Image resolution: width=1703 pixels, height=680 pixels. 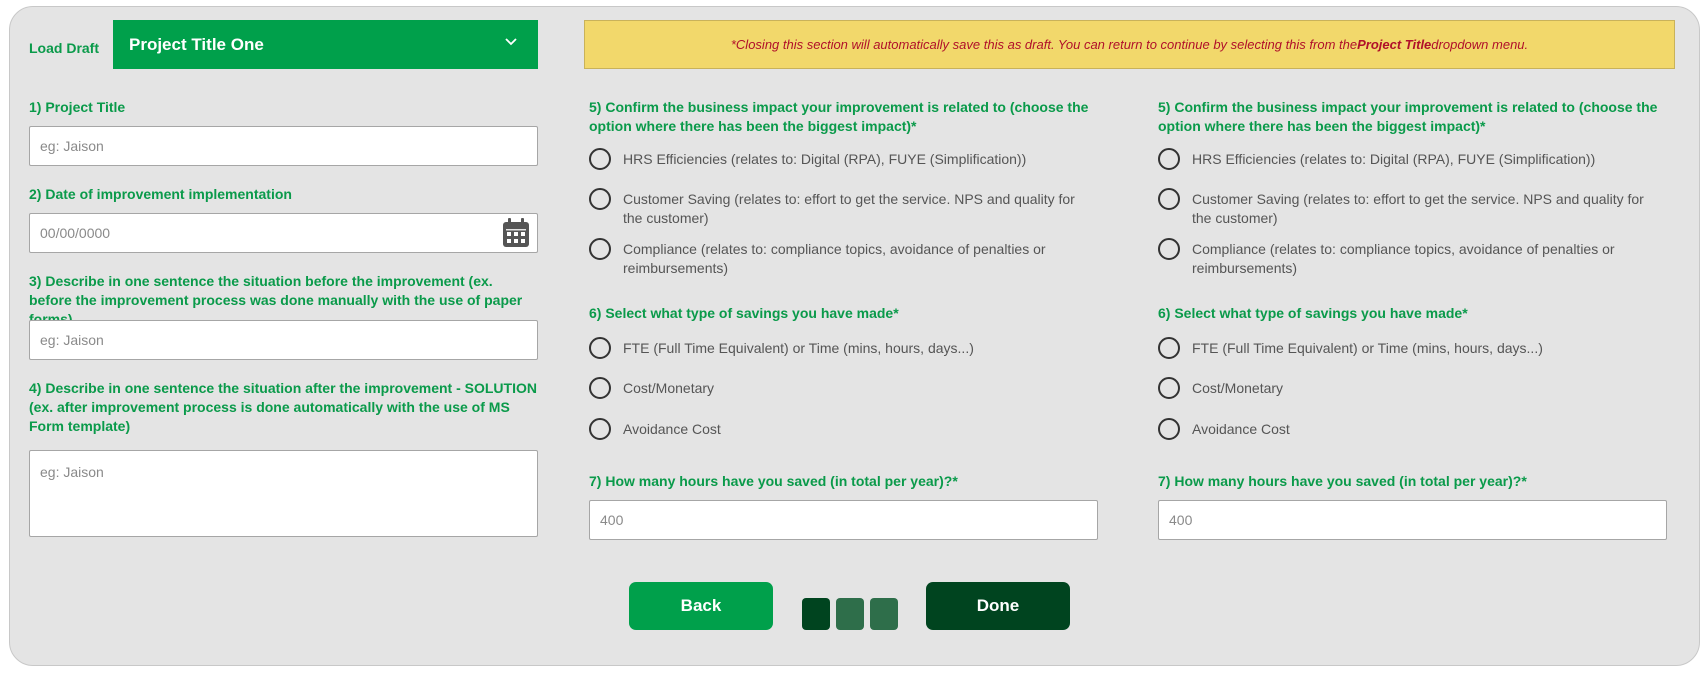 I want to click on q1-label: 1) Project Title, so click(x=77, y=107).